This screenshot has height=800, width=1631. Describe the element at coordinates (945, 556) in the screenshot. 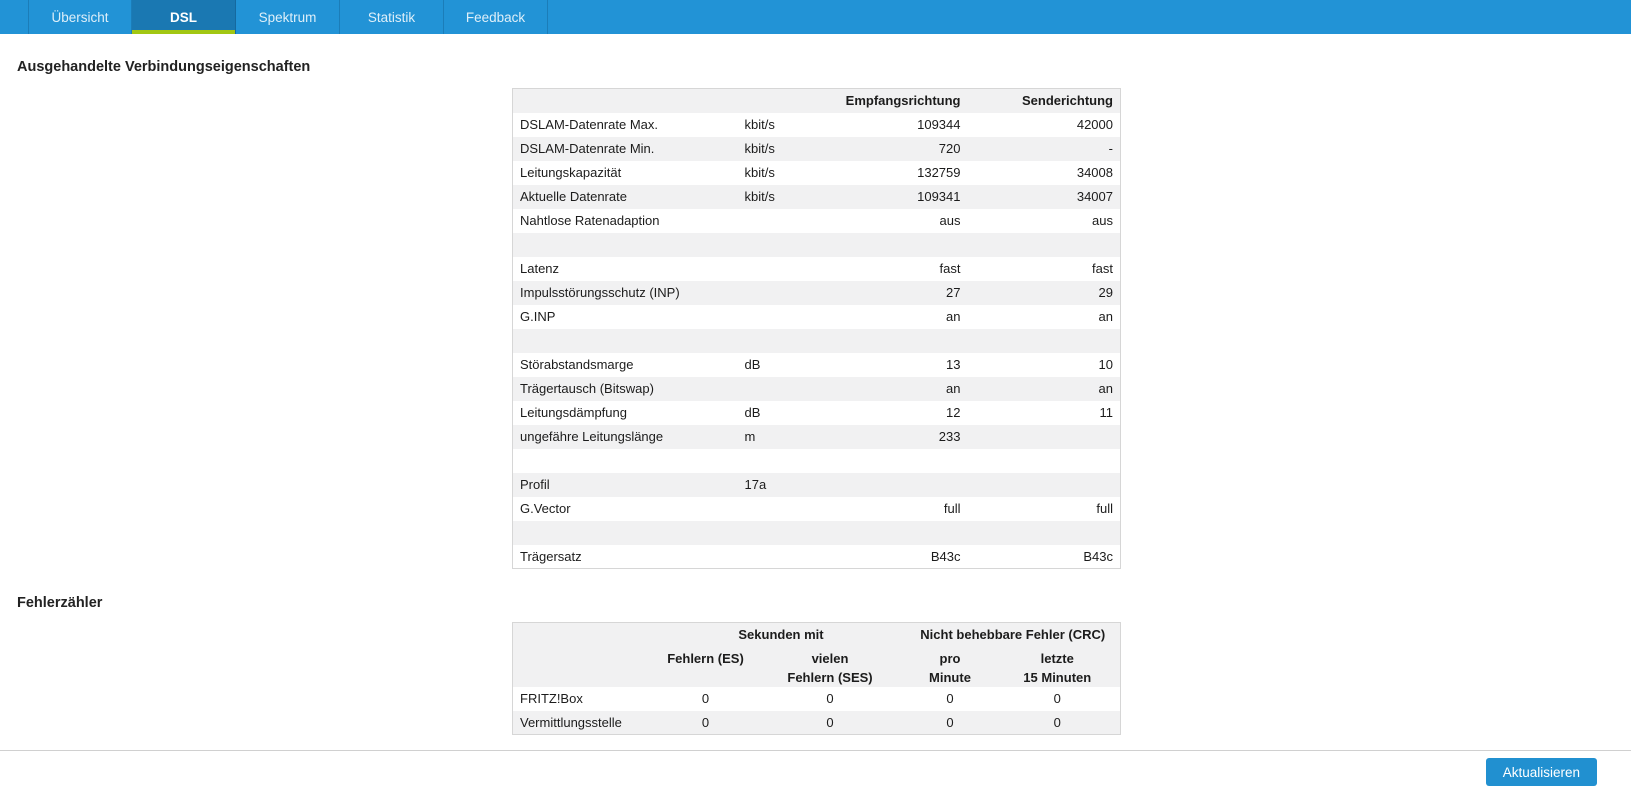

I see `cell-rx: B43c` at that location.